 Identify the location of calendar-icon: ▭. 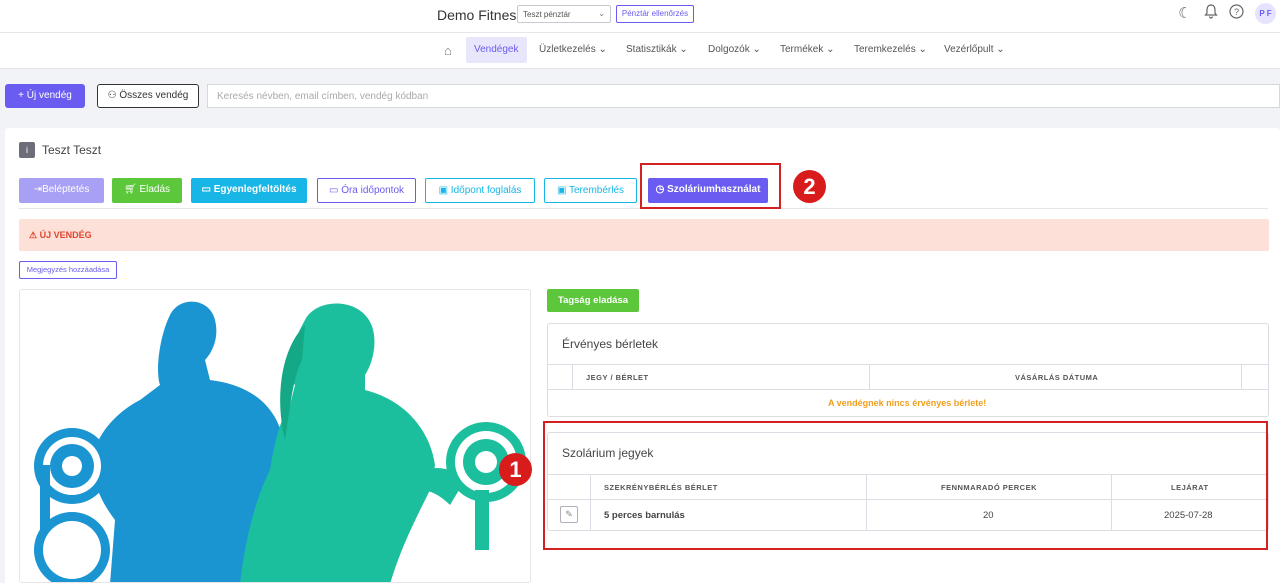
(335, 190).